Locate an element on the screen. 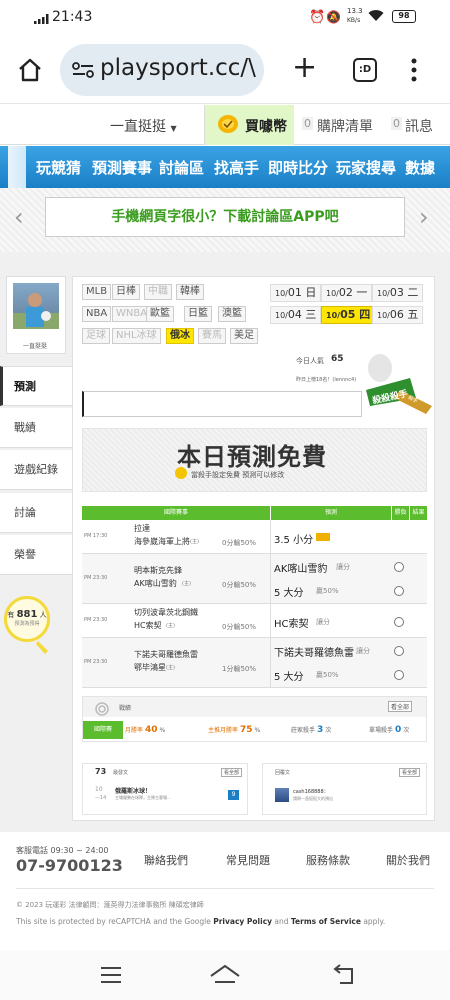 Image resolution: width=450 pixels, height=1000 pixels. recent-apps-icon is located at coordinates (111, 975).